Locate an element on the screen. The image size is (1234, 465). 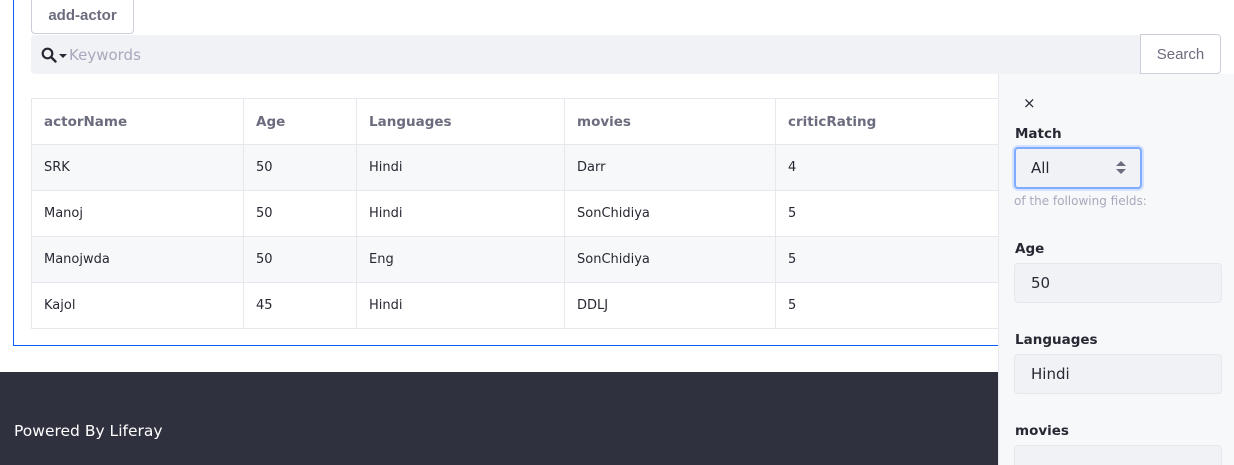
column-header-age: Age is located at coordinates (300, 121).